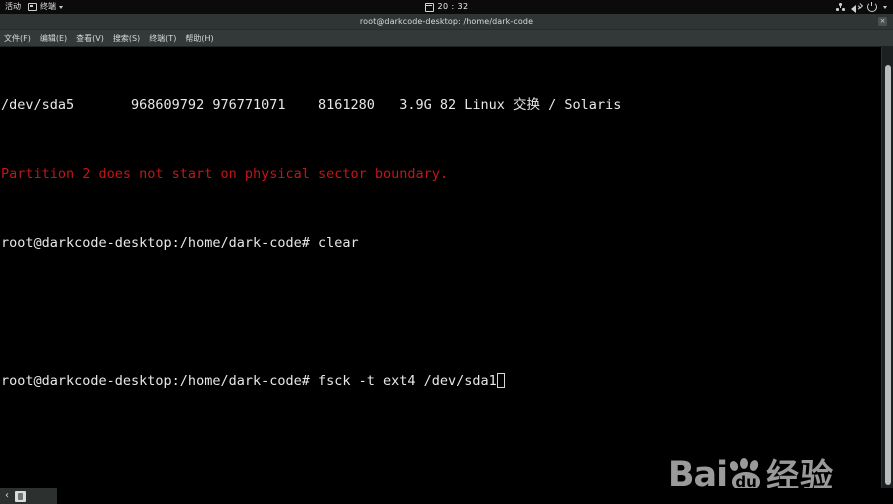 This screenshot has height=504, width=893. What do you see at coordinates (888, 275) in the screenshot?
I see `scrollbar-thumb` at bounding box center [888, 275].